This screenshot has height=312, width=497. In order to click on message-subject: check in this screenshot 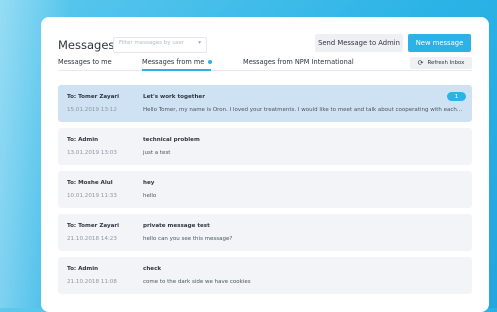, I will do `click(152, 269)`.